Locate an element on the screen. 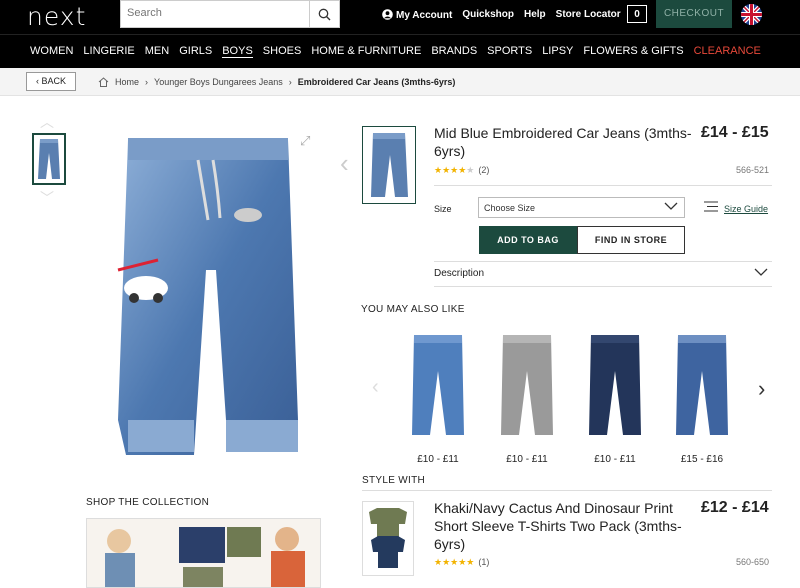  bag-count: 0 is located at coordinates (637, 14).